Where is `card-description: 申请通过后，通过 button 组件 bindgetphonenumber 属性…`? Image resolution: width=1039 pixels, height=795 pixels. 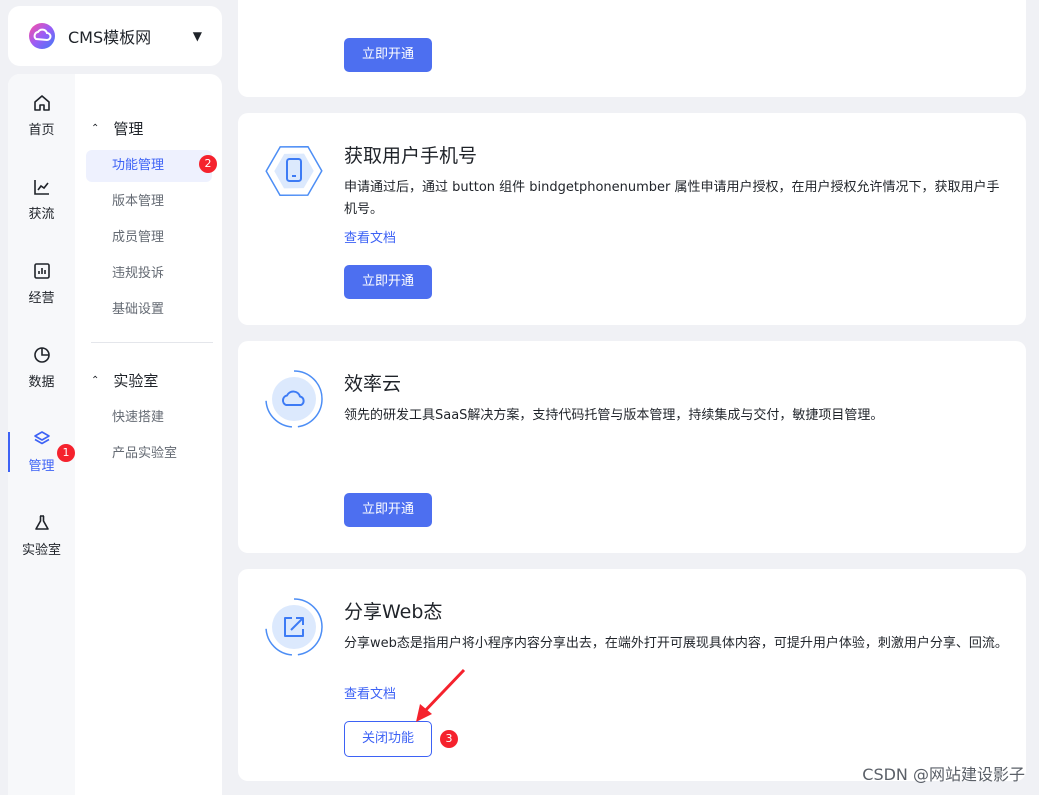
card-description: 申请通过后，通过 button 组件 bindgetphonenumber 属性… is located at coordinates (672, 198).